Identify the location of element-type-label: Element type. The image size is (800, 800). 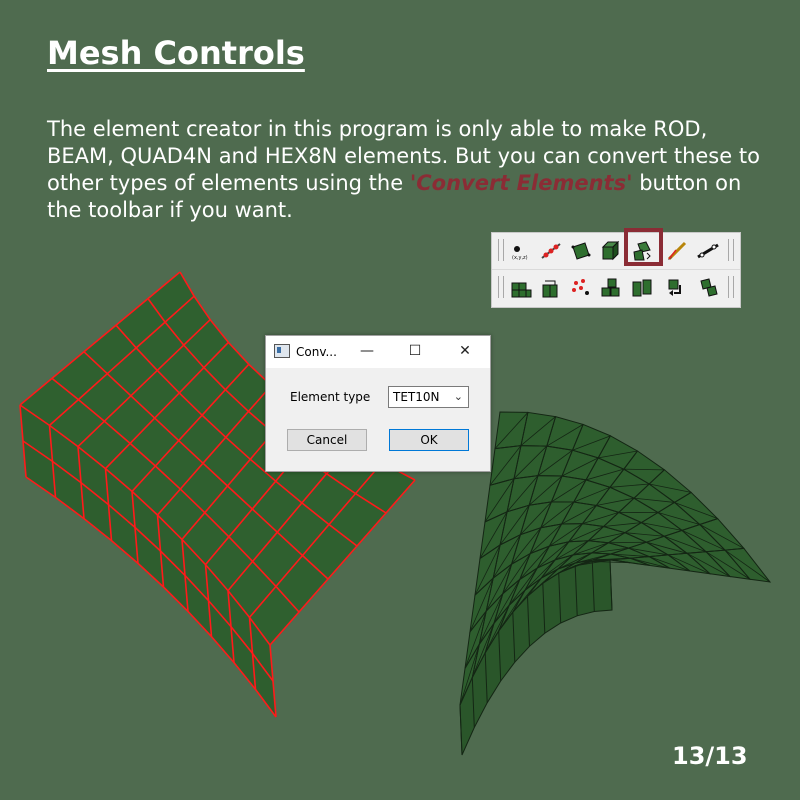
(330, 397).